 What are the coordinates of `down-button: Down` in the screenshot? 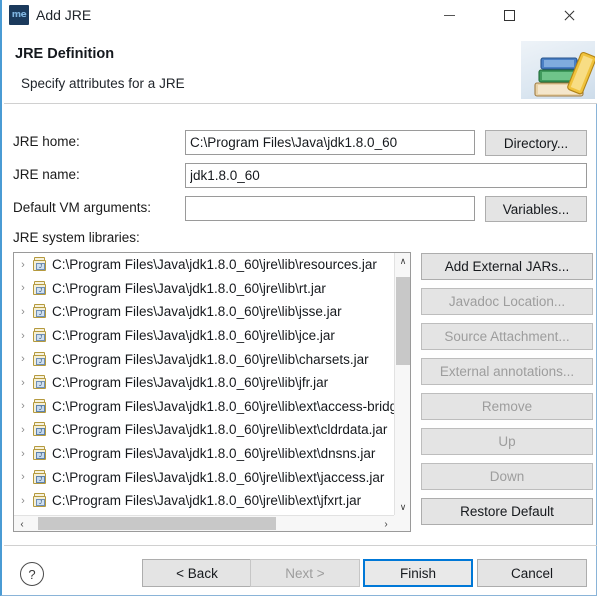 It's located at (507, 476).